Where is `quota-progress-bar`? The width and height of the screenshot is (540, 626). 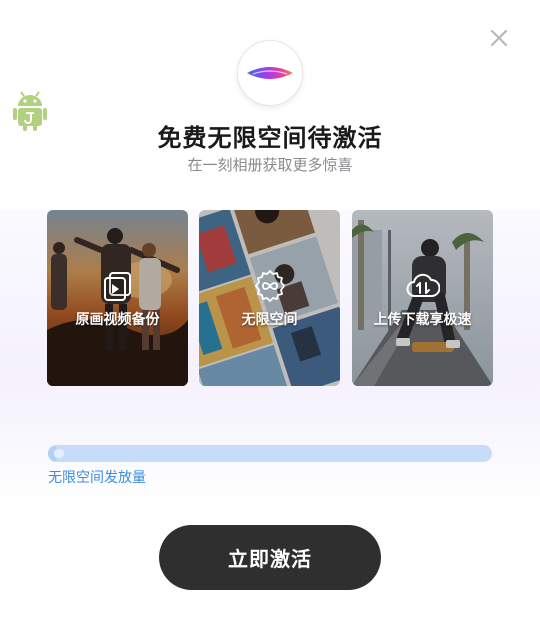 quota-progress-bar is located at coordinates (270, 453).